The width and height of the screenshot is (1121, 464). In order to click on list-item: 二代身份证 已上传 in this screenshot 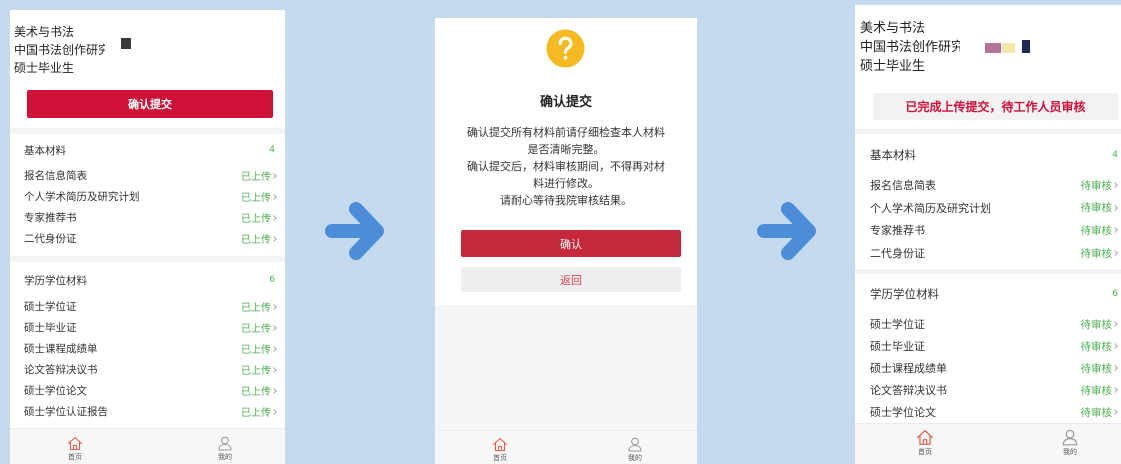, I will do `click(147, 238)`.